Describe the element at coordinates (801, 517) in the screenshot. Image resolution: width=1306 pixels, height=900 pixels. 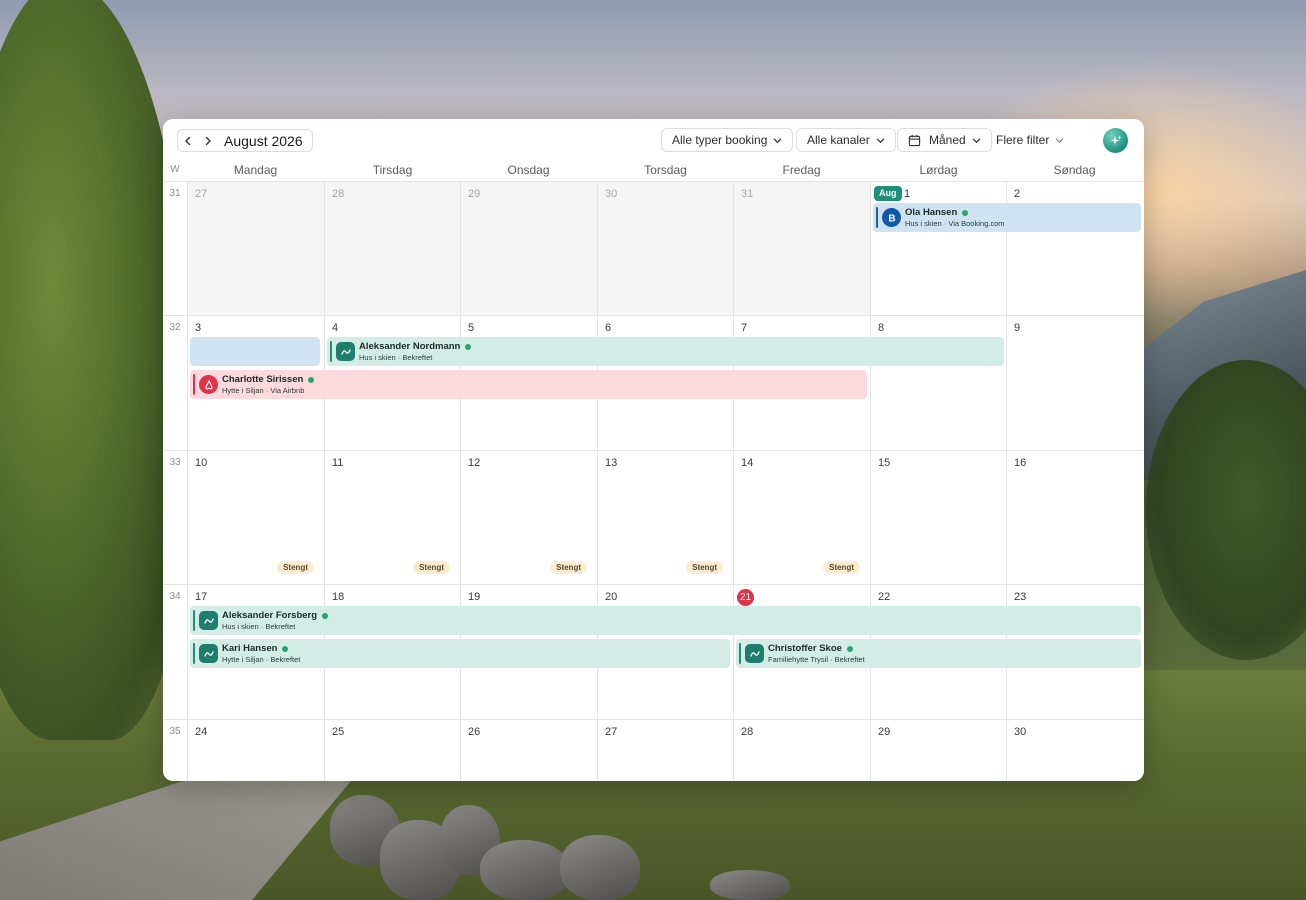
I see `day-cell: 14 Stengt` at that location.